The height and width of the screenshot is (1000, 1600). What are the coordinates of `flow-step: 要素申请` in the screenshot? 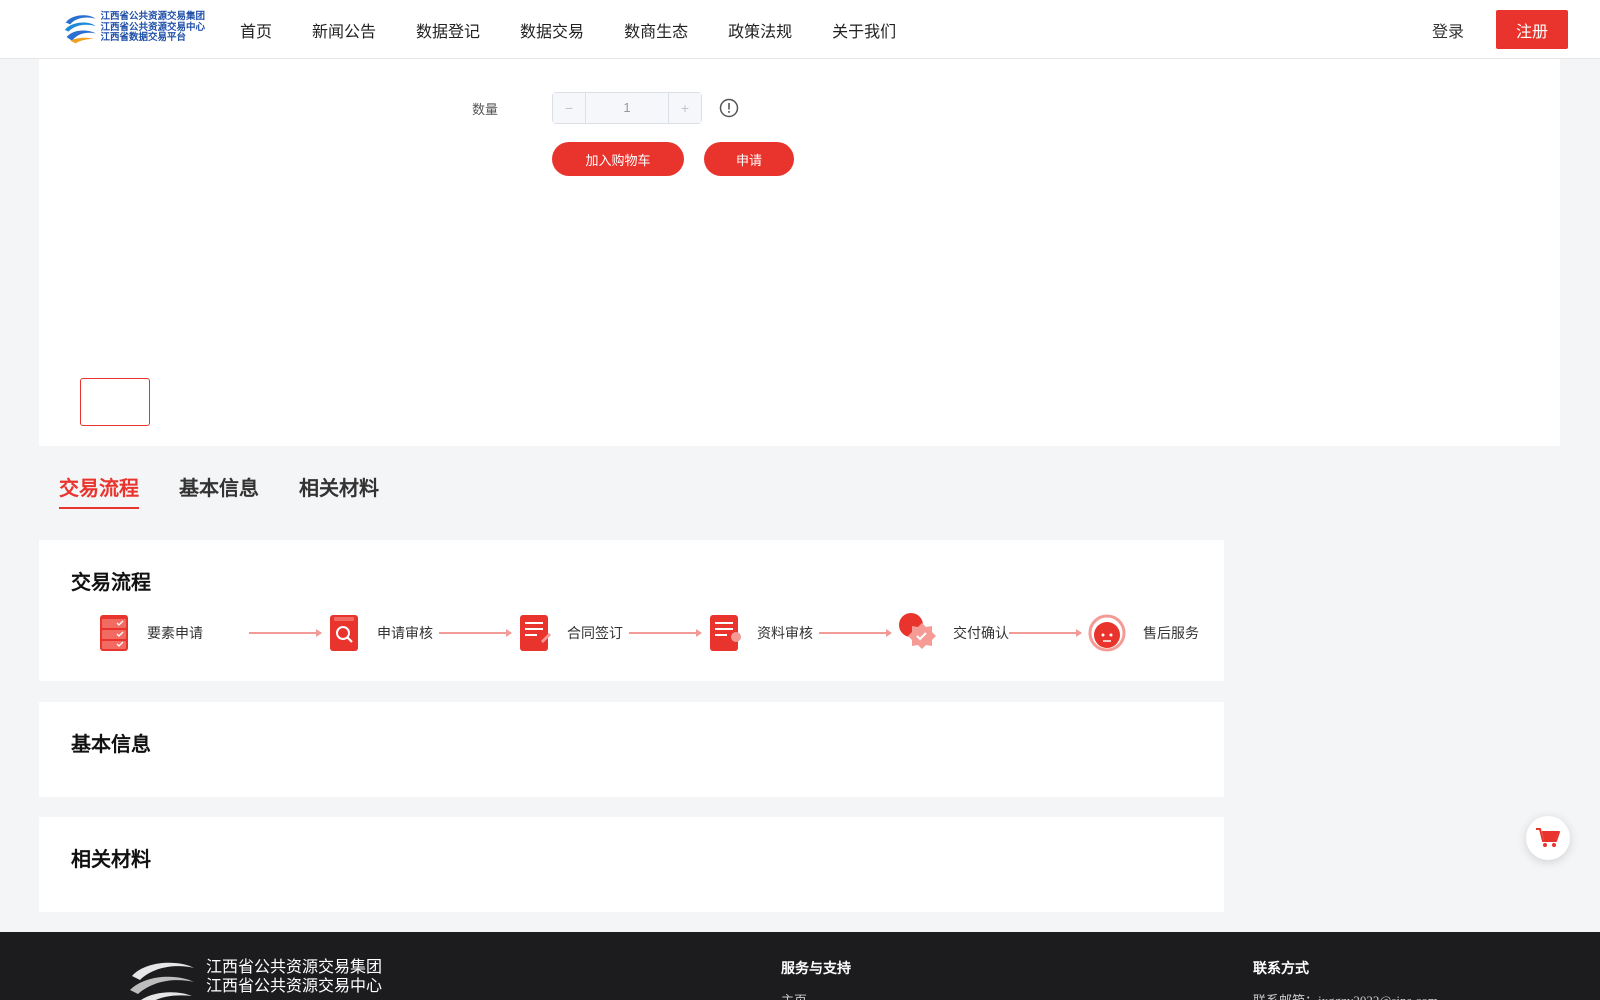 It's located at (150, 633).